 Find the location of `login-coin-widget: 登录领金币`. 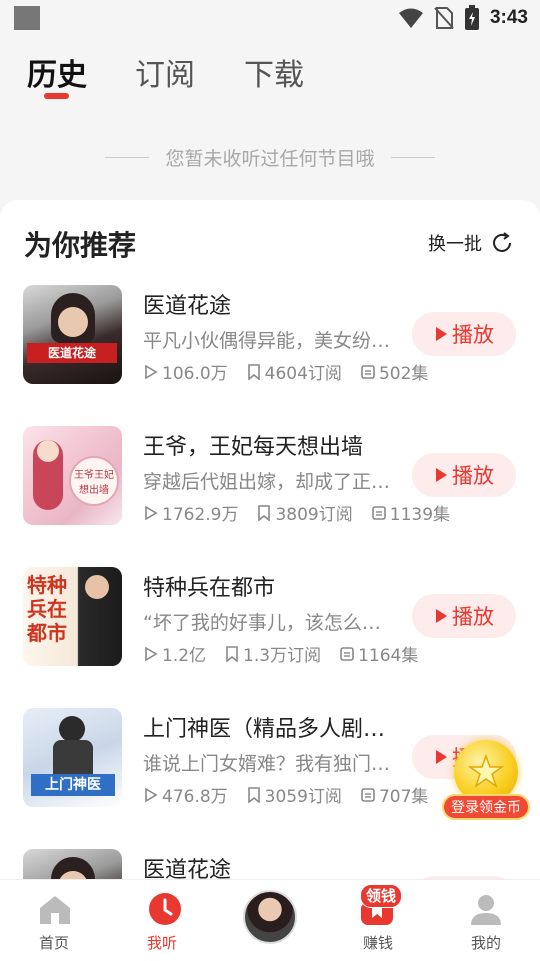

login-coin-widget: 登录领金币 is located at coordinates (487, 782).